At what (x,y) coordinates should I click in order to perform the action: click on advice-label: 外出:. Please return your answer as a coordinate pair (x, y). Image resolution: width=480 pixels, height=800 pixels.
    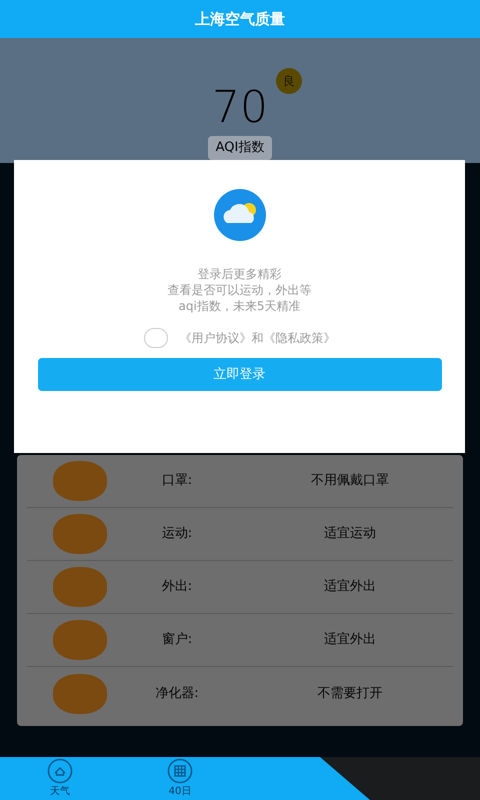
    Looking at the image, I should click on (177, 587).